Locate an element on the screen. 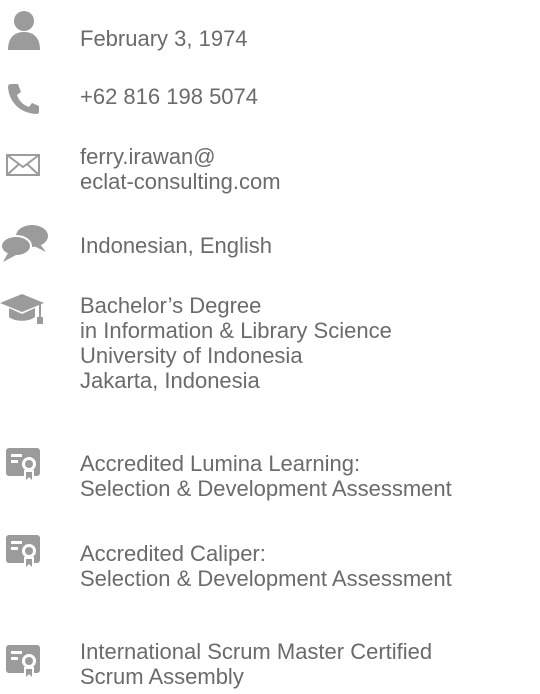  languages-text: Indonesian, English is located at coordinates (176, 245).